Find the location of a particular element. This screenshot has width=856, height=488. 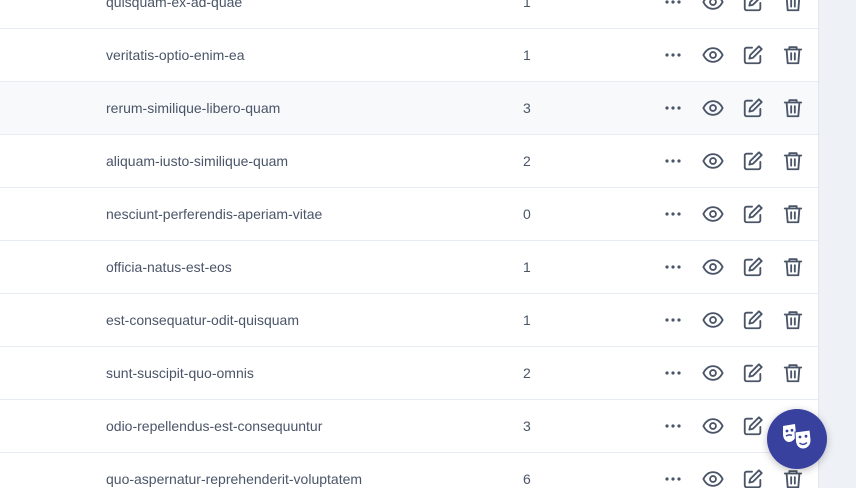

row-count: 0 is located at coordinates (527, 214).